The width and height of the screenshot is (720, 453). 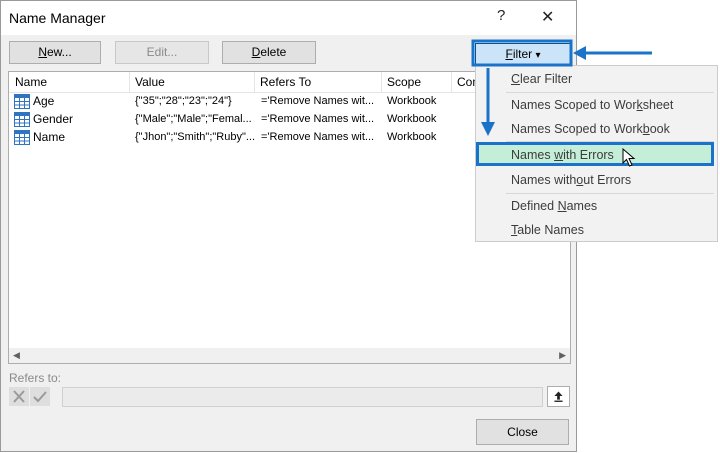 I want to click on mouse-pointer-icon, so click(x=629, y=157).